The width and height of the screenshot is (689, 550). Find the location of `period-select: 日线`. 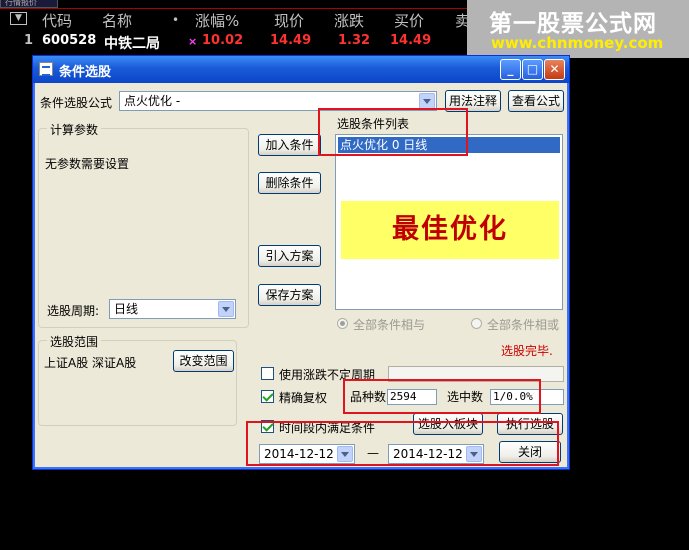

period-select: 日线 is located at coordinates (172, 309).